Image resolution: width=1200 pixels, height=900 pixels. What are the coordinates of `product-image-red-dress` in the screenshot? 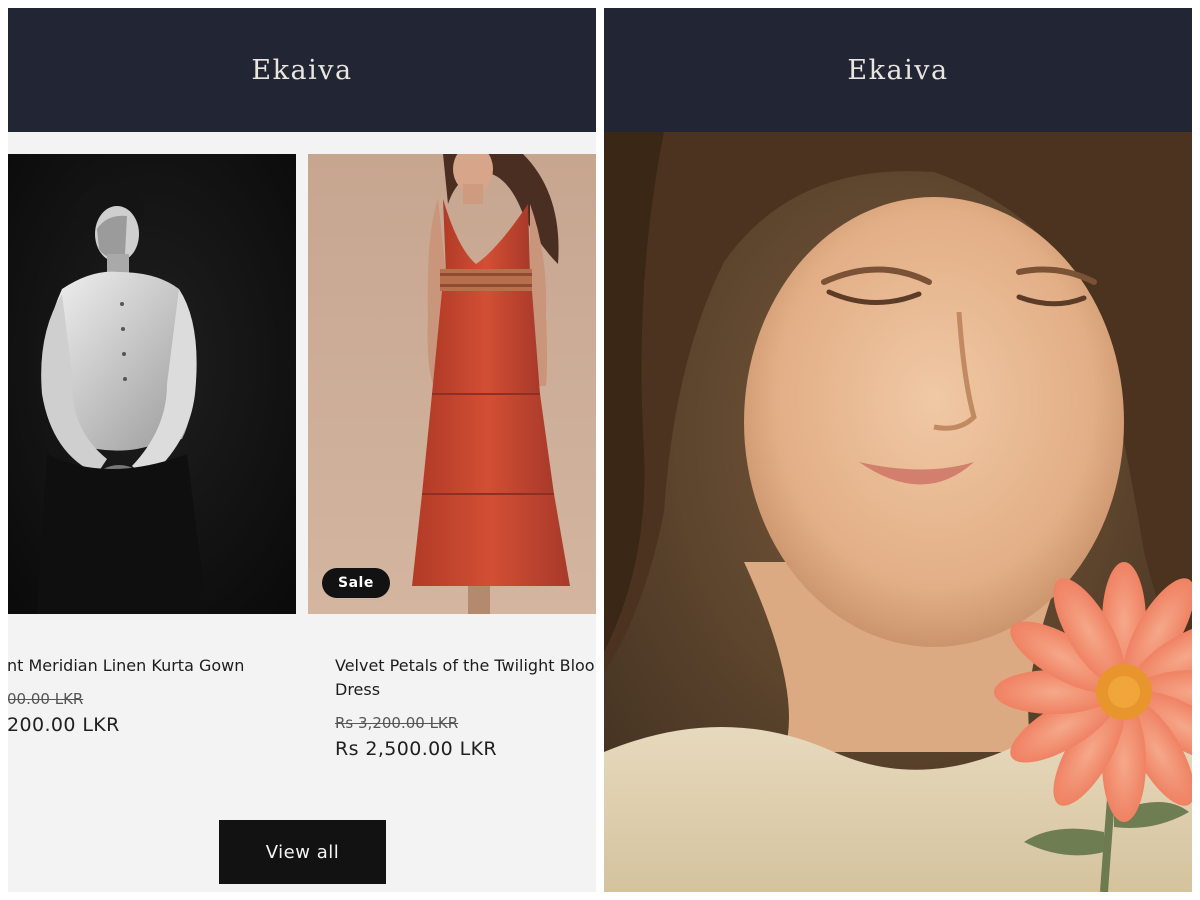 It's located at (452, 384).